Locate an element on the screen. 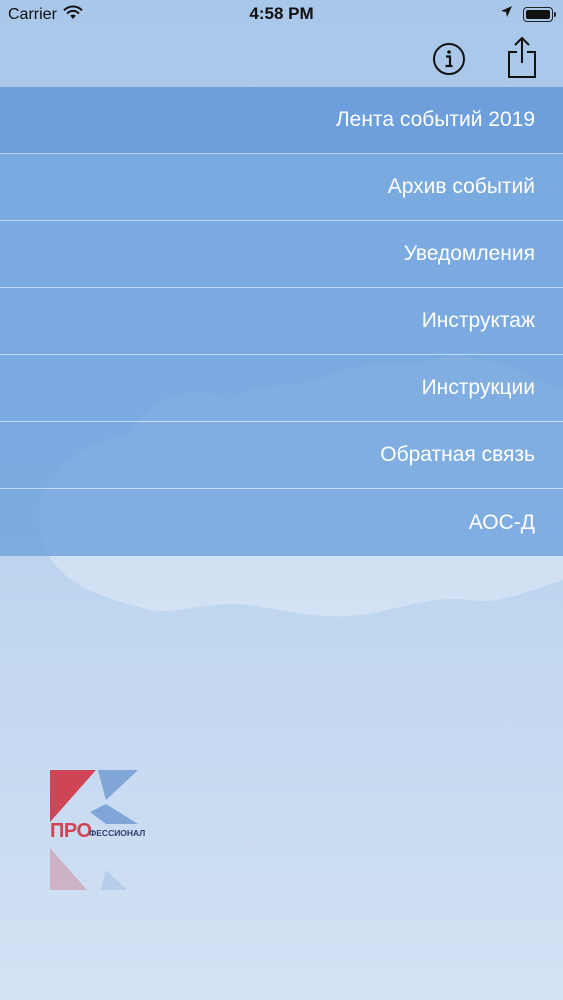 The height and width of the screenshot is (1000, 563). info-button is located at coordinates (449, 59).